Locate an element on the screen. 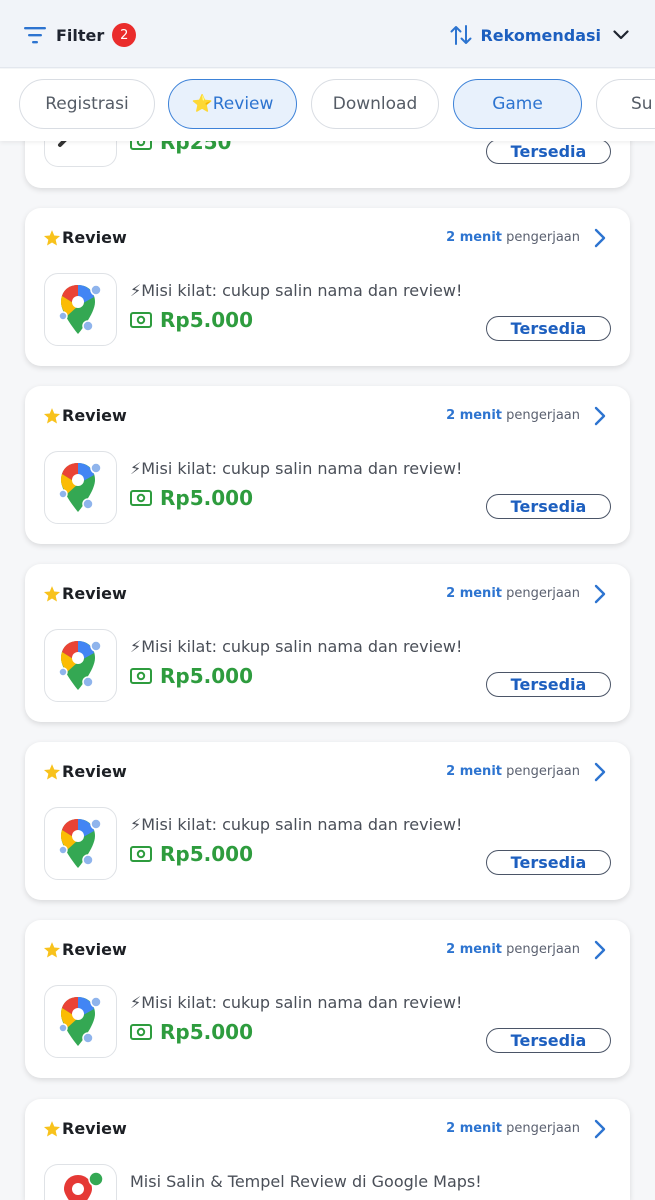  filter-label: Filter is located at coordinates (80, 35).